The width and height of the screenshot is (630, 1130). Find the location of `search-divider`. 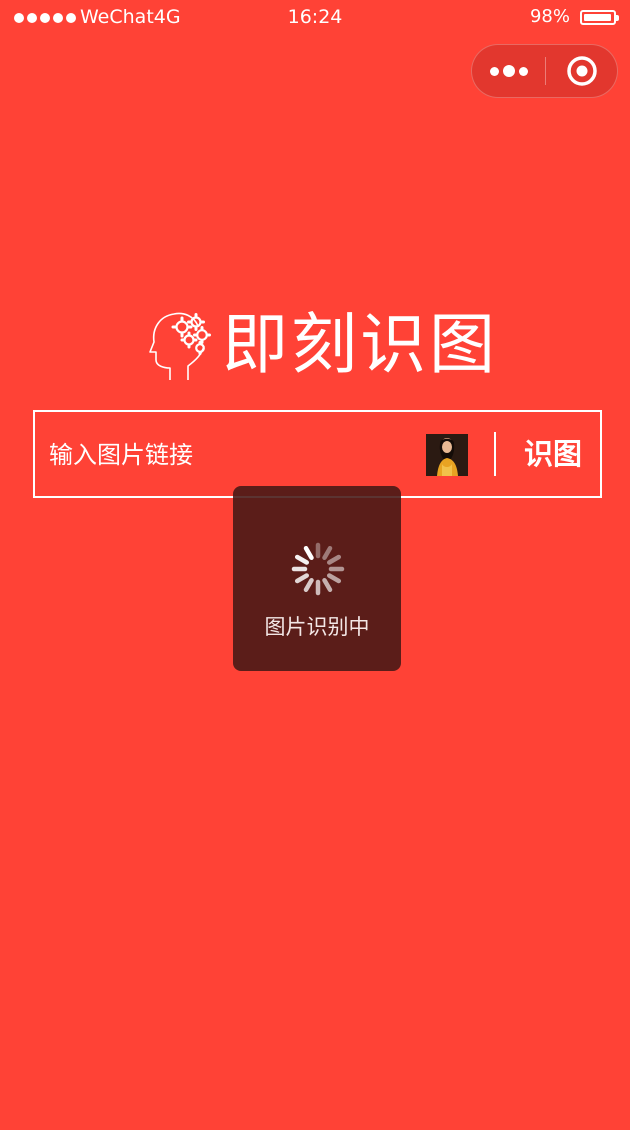

search-divider is located at coordinates (495, 454).